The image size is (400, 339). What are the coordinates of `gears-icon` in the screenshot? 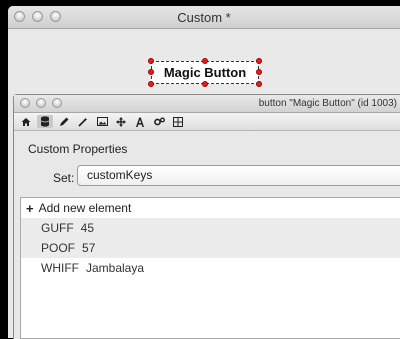 It's located at (159, 121).